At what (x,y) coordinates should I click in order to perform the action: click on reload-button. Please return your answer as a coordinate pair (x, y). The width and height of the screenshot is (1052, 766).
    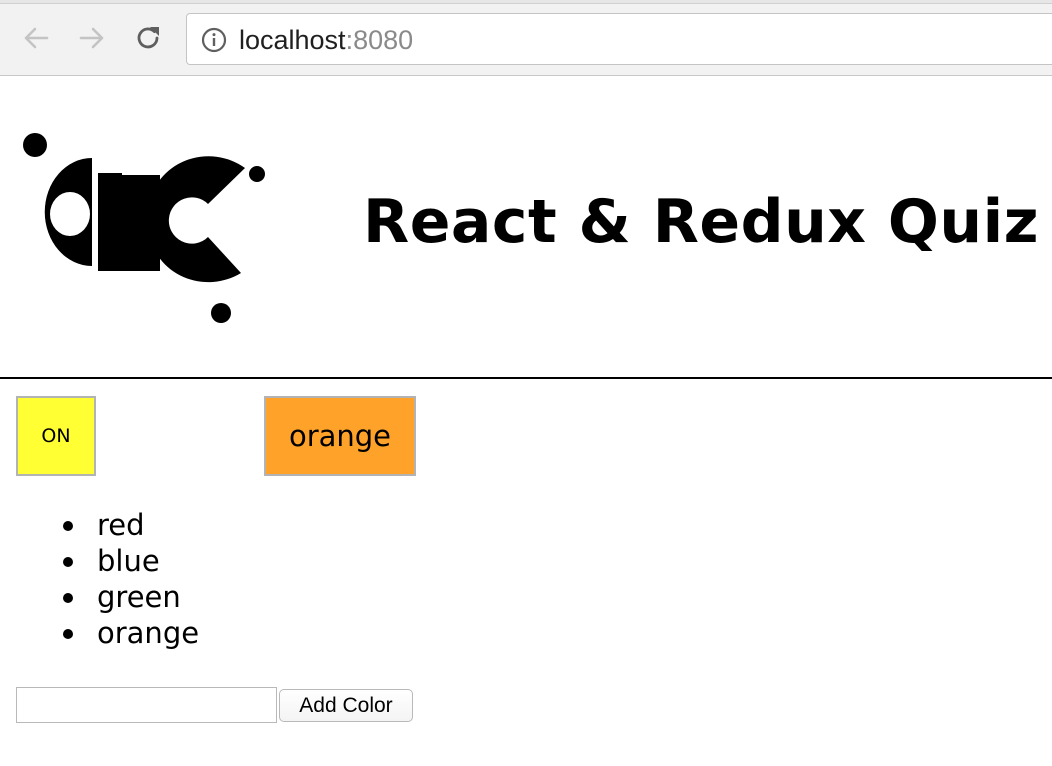
    Looking at the image, I should click on (148, 38).